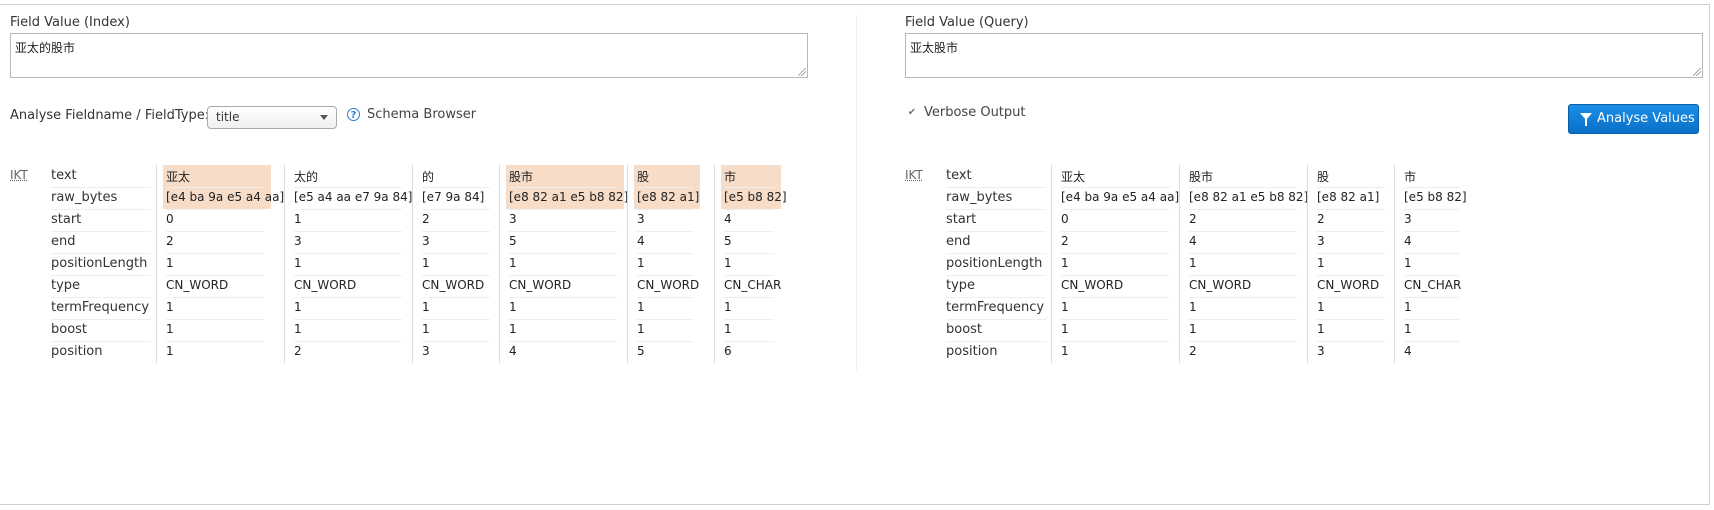  I want to click on index-value-text: 亚太的股市, so click(45, 48).